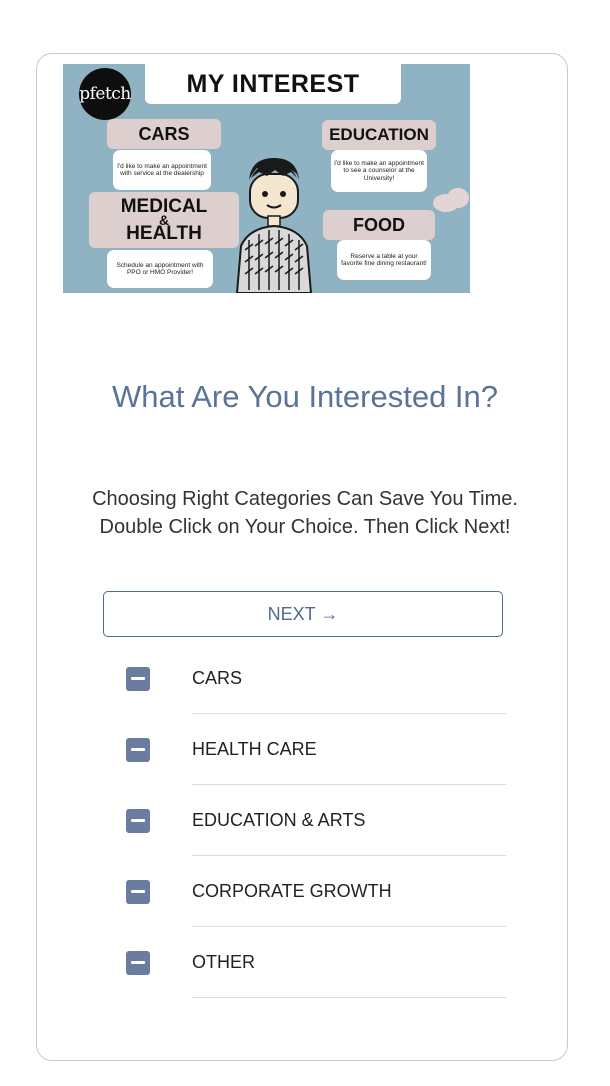  Describe the element at coordinates (379, 135) in the screenshot. I see `banner-tag-education: EDUCATION` at that location.